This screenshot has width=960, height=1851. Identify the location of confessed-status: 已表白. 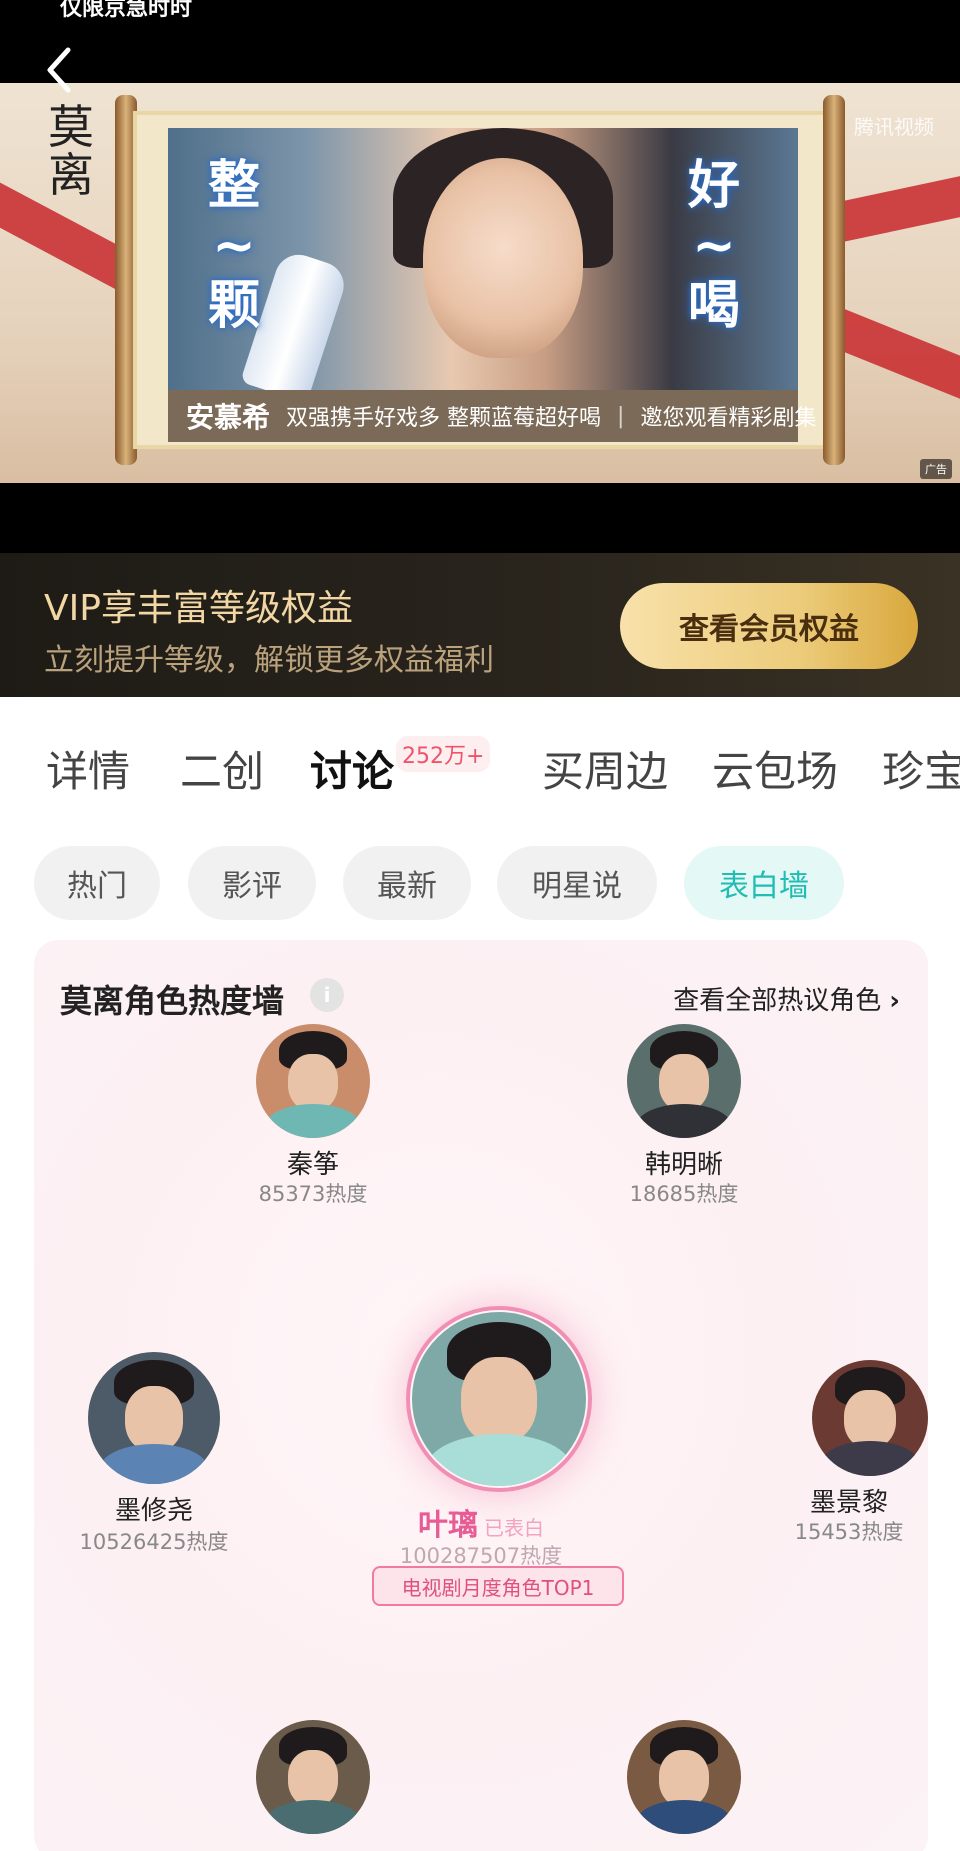
(514, 1528).